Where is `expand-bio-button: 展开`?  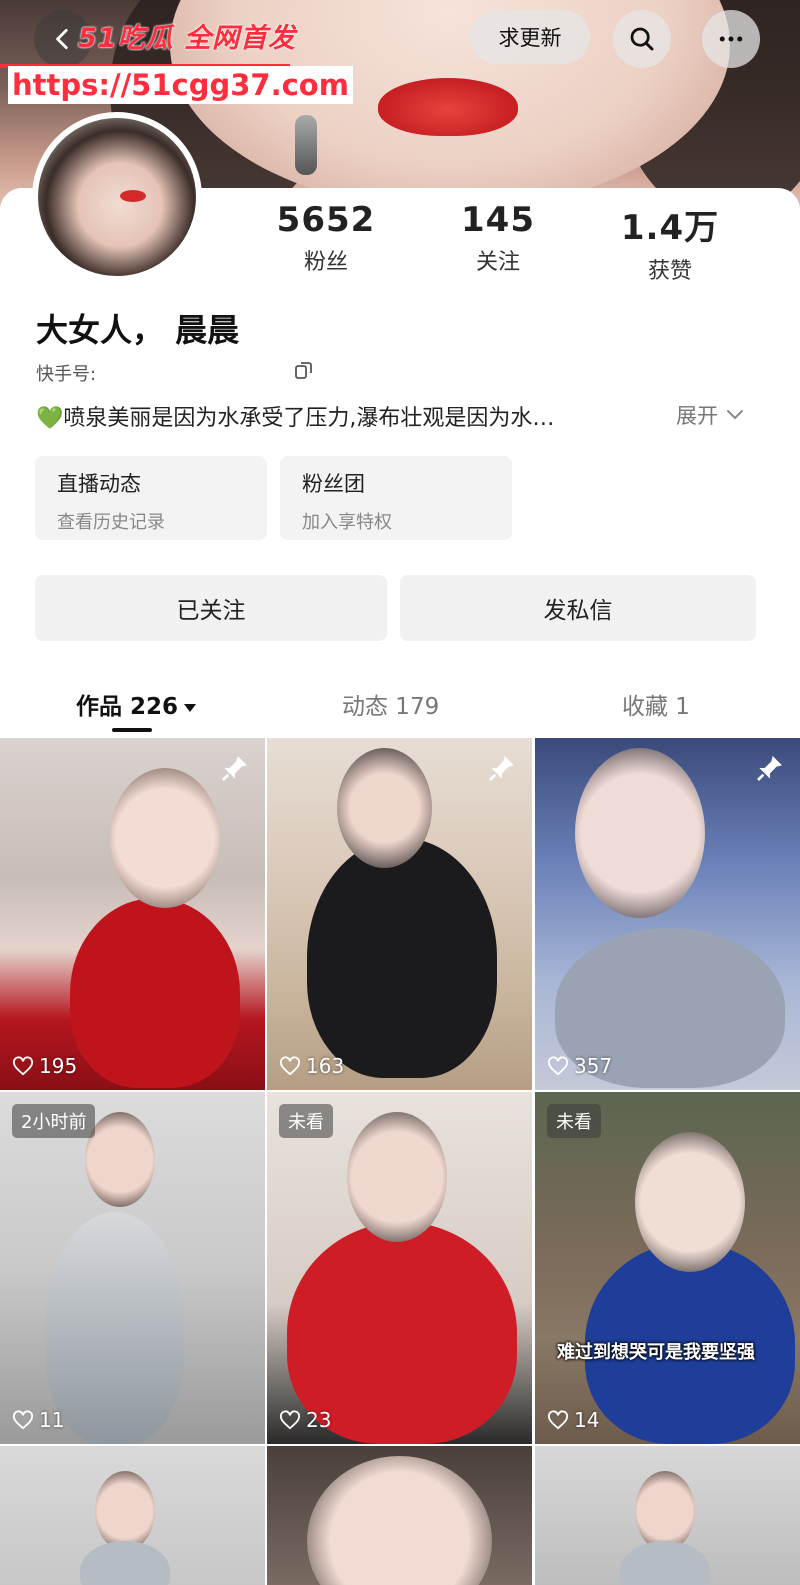 expand-bio-button: 展开 is located at coordinates (710, 415).